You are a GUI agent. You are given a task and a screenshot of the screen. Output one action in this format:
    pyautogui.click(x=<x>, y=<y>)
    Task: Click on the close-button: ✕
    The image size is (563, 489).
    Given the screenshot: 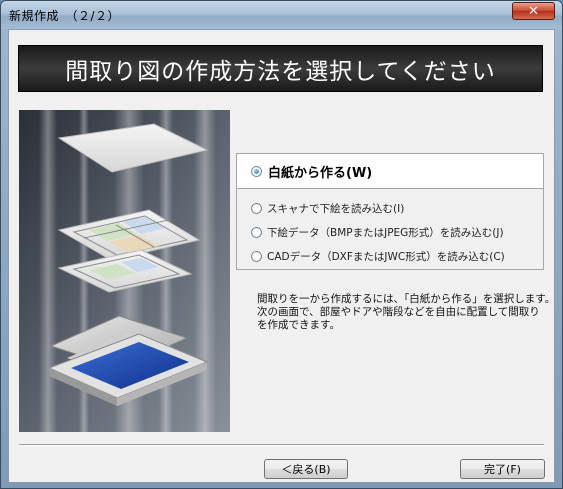 What is the action you would take?
    pyautogui.click(x=533, y=11)
    